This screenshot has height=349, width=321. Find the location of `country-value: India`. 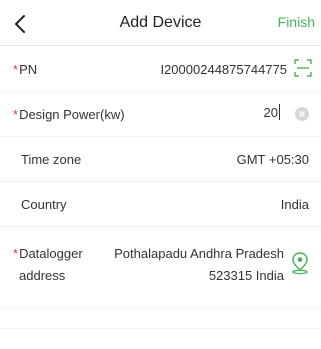

country-value: India is located at coordinates (295, 204).